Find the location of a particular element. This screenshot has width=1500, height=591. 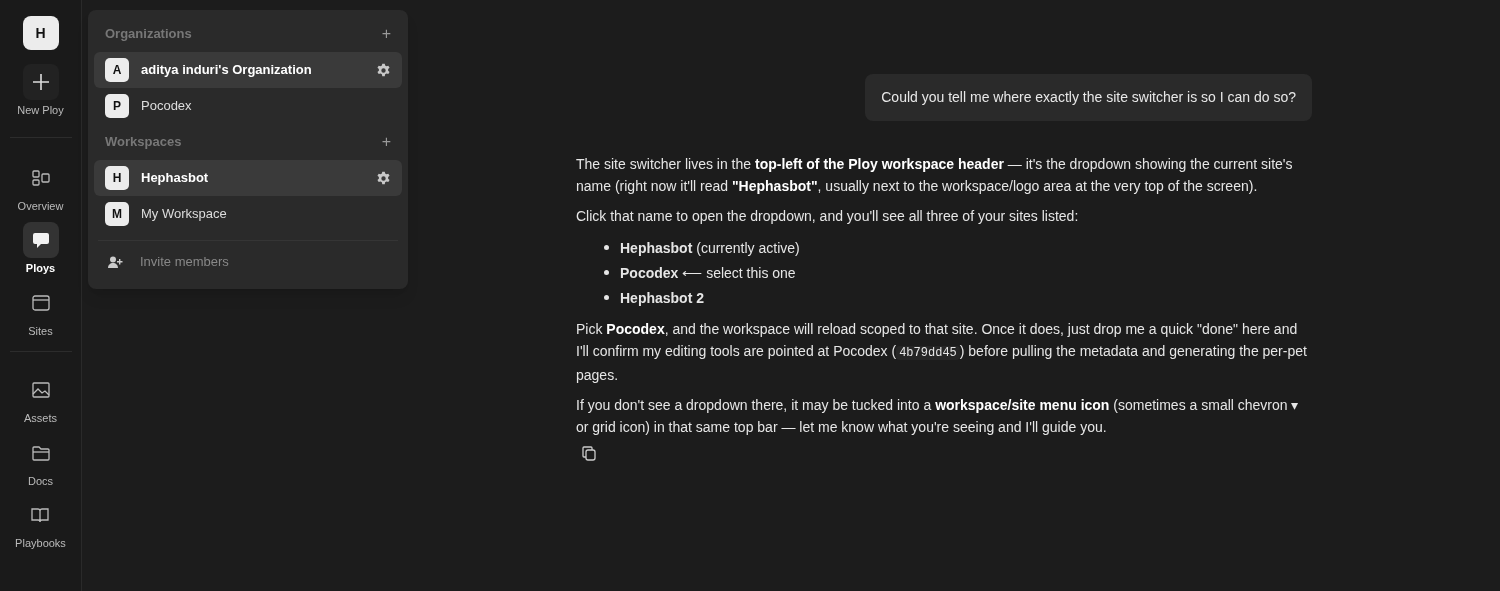

section-heading: Workspaces is located at coordinates (143, 142).